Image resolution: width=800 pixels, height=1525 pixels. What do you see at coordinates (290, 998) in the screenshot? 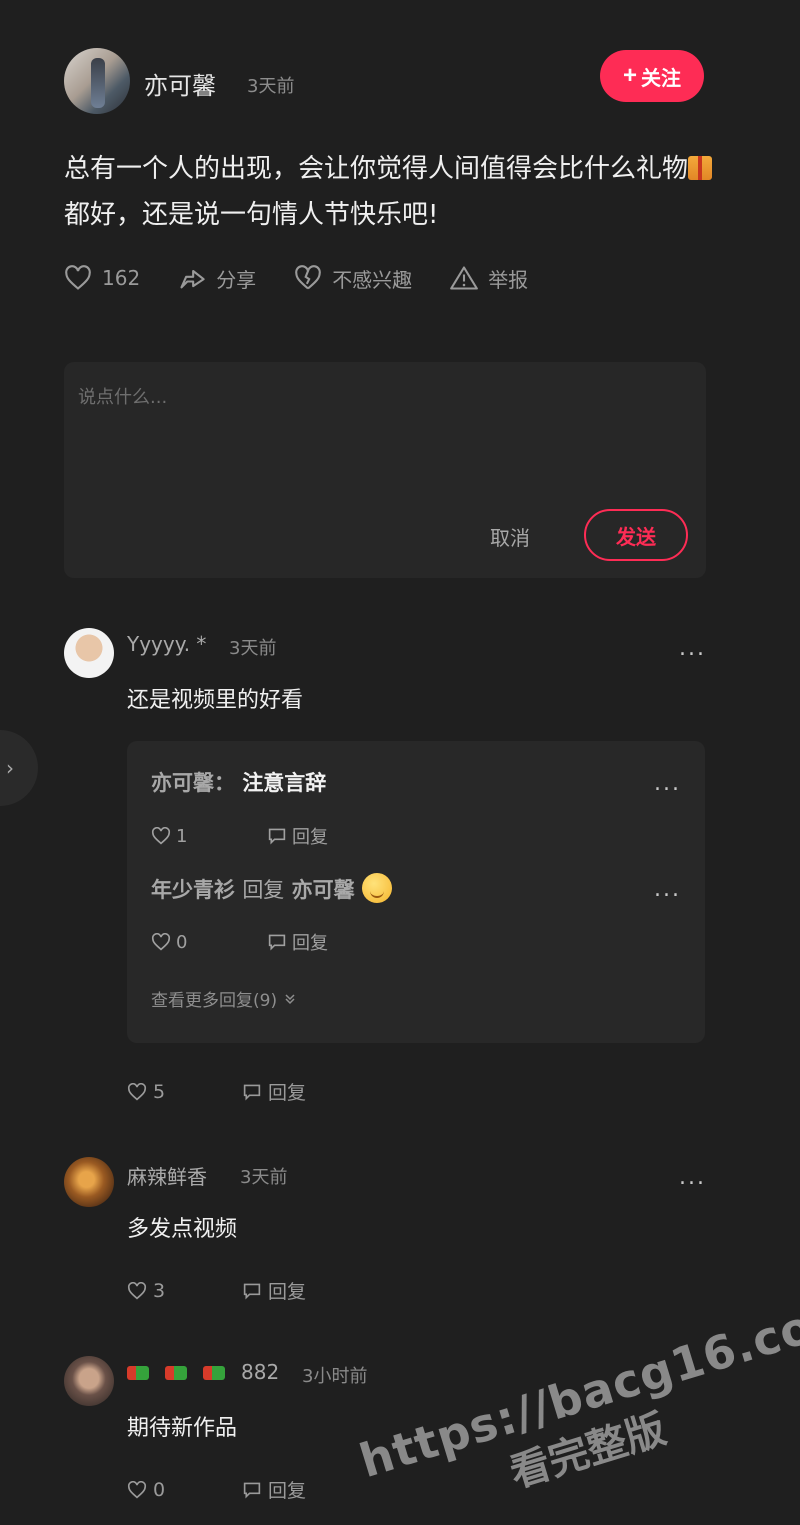
I see `double-chevron-down-icon` at bounding box center [290, 998].